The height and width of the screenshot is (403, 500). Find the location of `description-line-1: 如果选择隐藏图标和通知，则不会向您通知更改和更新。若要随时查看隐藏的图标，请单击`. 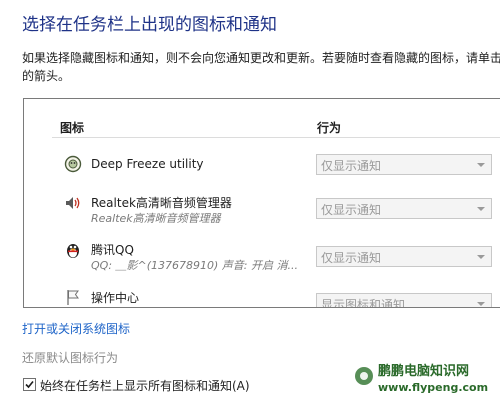

description-line-1: 如果选择隐藏图标和通知，则不会向您通知更改和更新。若要随时查看隐藏的图标，请单击 is located at coordinates (261, 58).